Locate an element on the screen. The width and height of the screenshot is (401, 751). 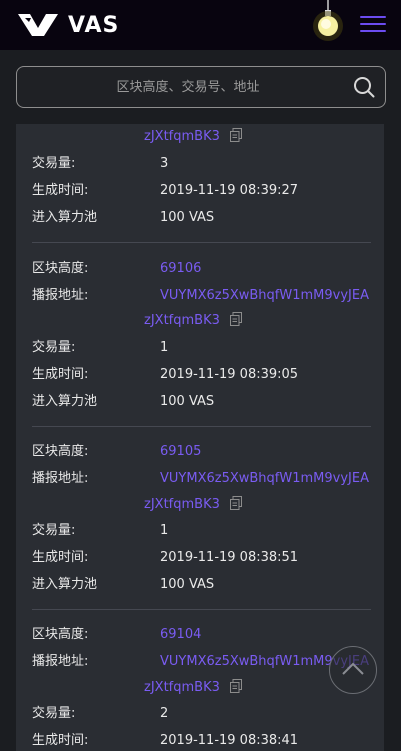
back-to-top-button is located at coordinates (353, 670).